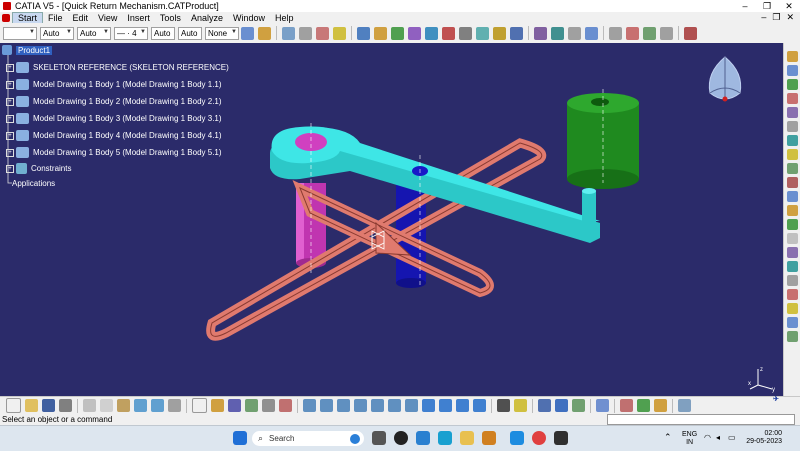 The height and width of the screenshot is (451, 800). What do you see at coordinates (190, 33) in the screenshot?
I see `layer-combo: Auto` at bounding box center [190, 33].